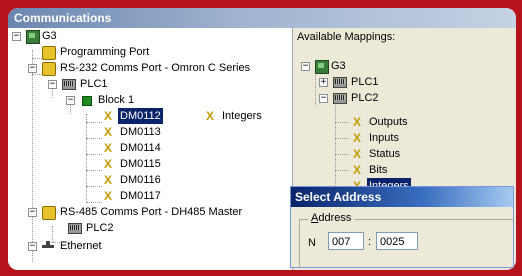 This screenshot has height=276, width=522. I want to click on element-number-input: 0025, so click(397, 241).